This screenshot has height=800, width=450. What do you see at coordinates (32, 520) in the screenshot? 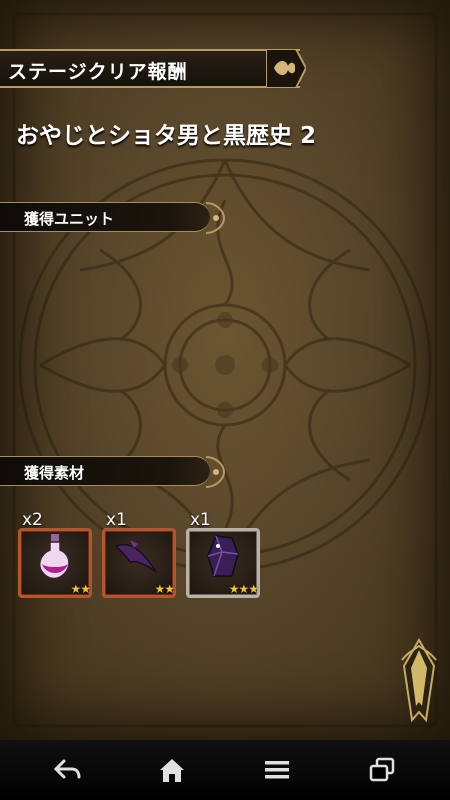
I see `material-count: x2` at bounding box center [32, 520].